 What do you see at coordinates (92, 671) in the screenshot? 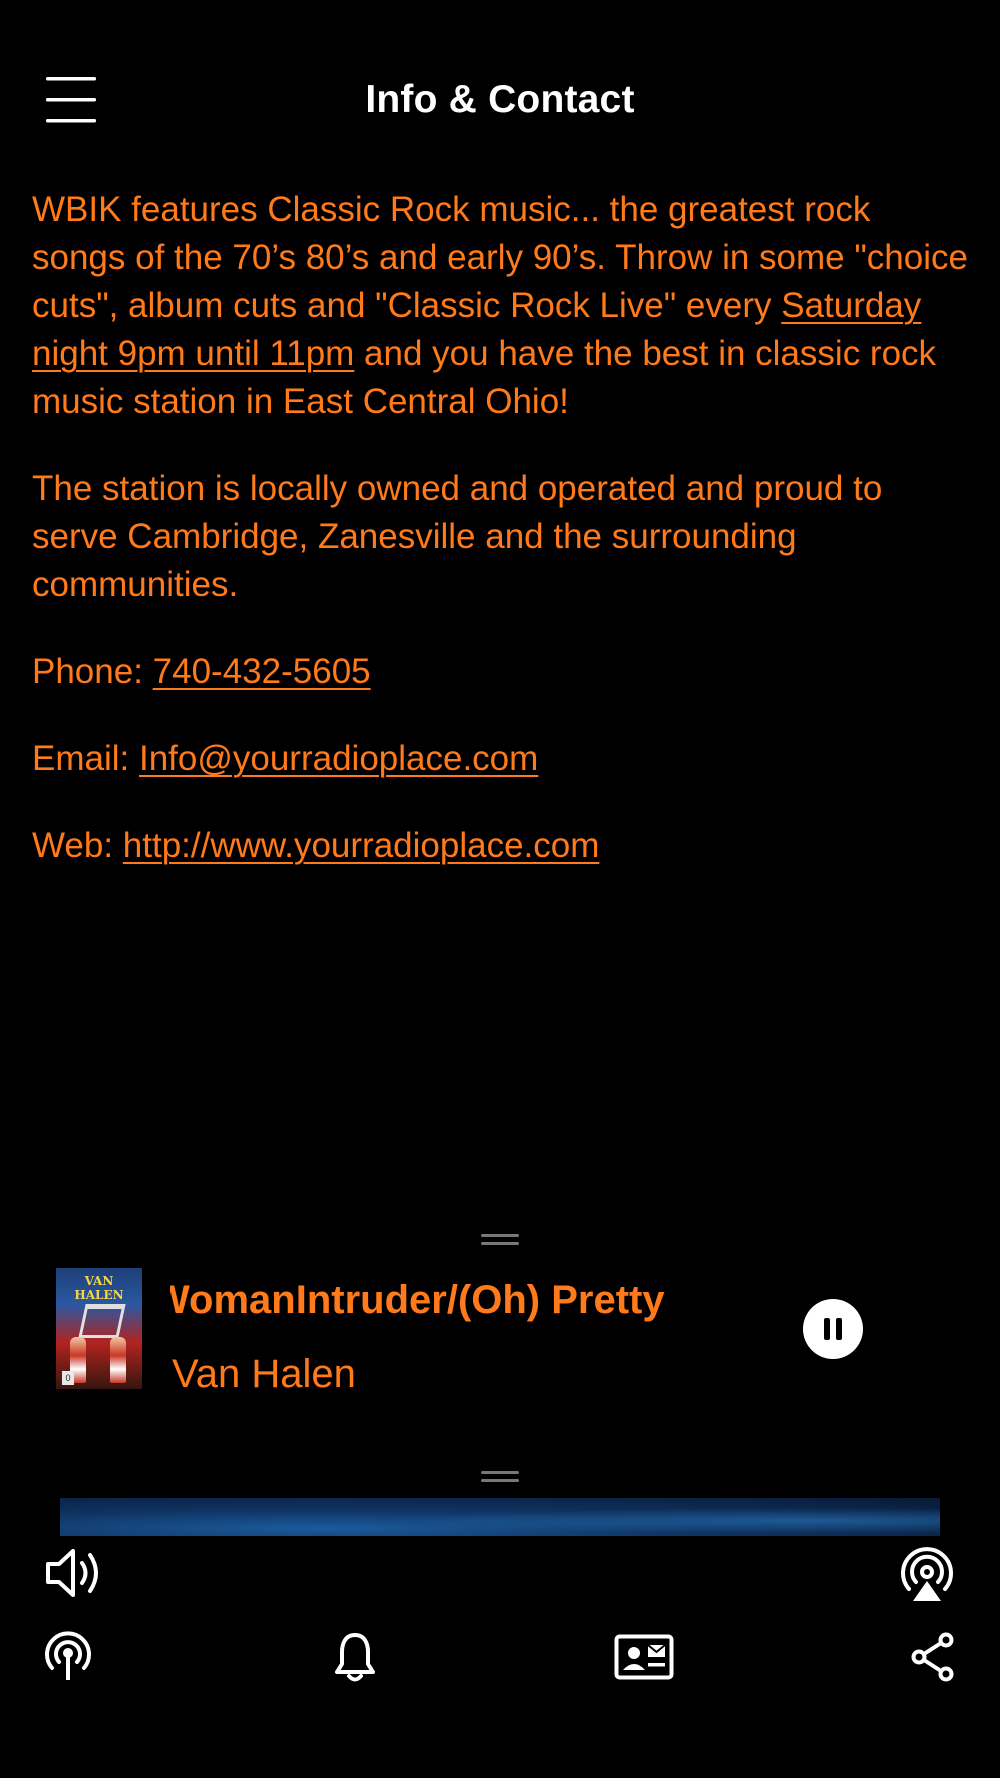
I see `phone-label: Phone:` at bounding box center [92, 671].